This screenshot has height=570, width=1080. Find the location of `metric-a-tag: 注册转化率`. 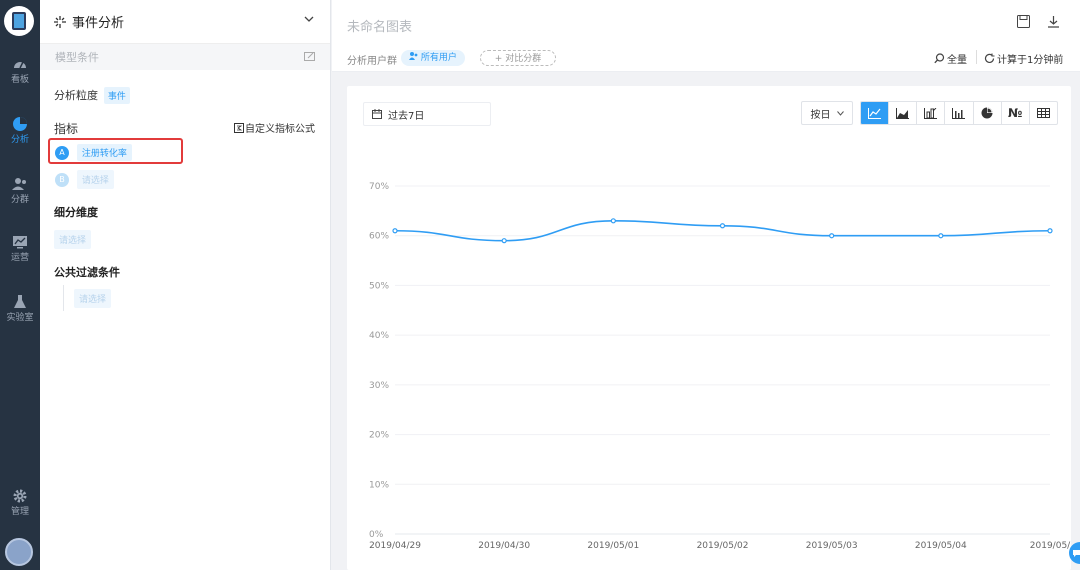

metric-a-tag: 注册转化率 is located at coordinates (104, 152).